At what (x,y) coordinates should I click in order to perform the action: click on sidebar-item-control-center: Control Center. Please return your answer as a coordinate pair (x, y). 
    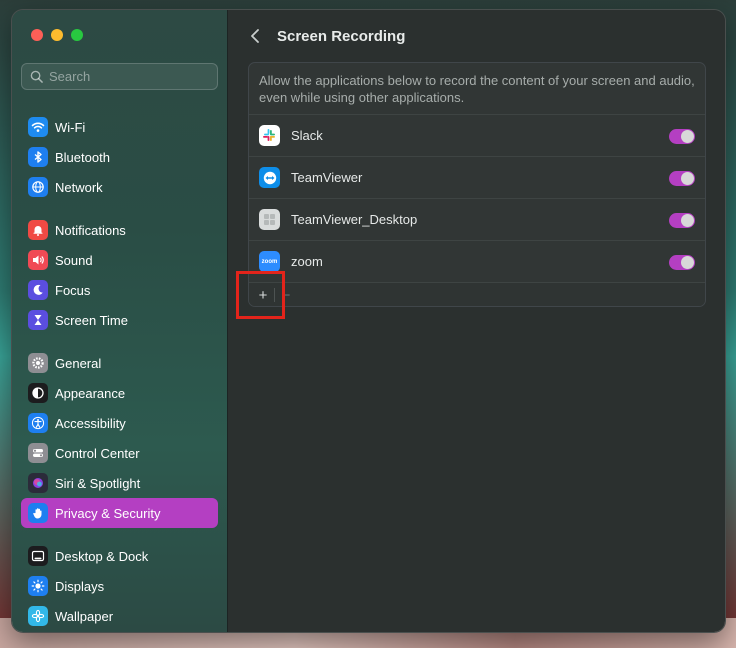
    Looking at the image, I should click on (119, 453).